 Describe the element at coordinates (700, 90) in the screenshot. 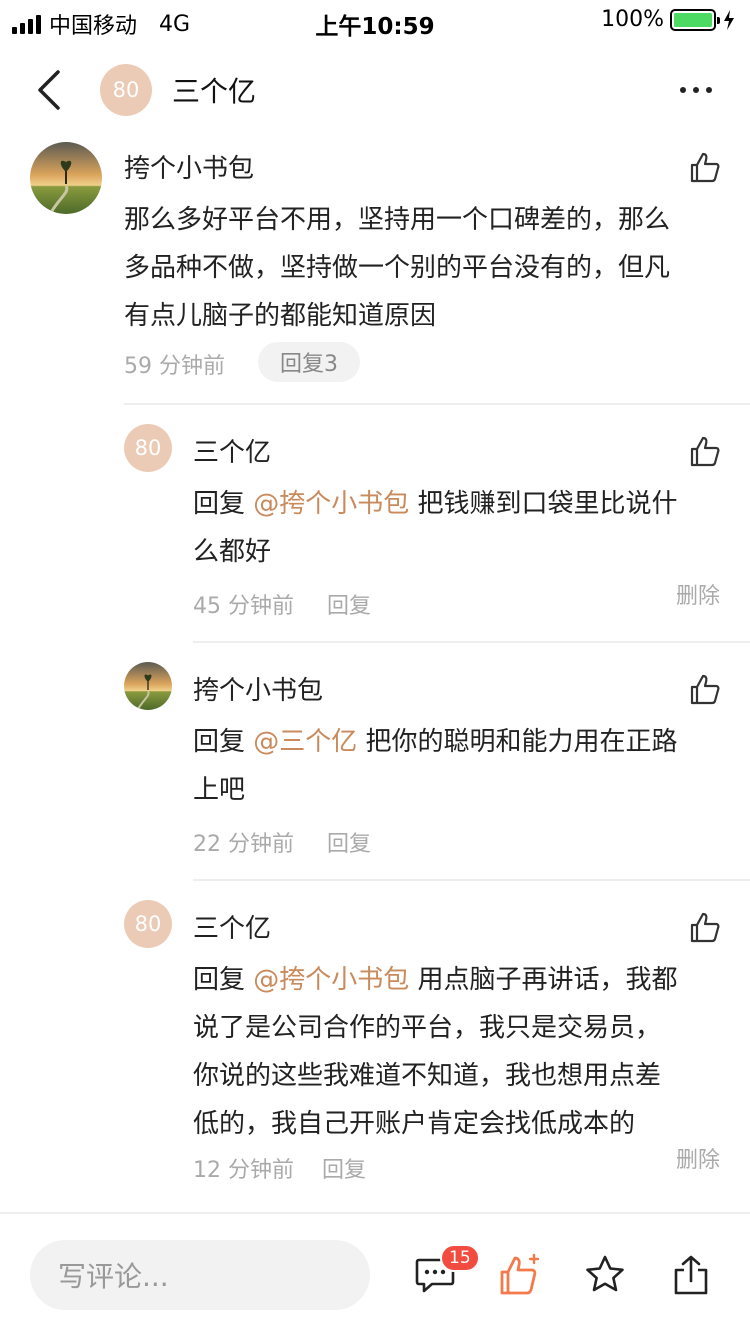

I see `more-options-icon` at that location.